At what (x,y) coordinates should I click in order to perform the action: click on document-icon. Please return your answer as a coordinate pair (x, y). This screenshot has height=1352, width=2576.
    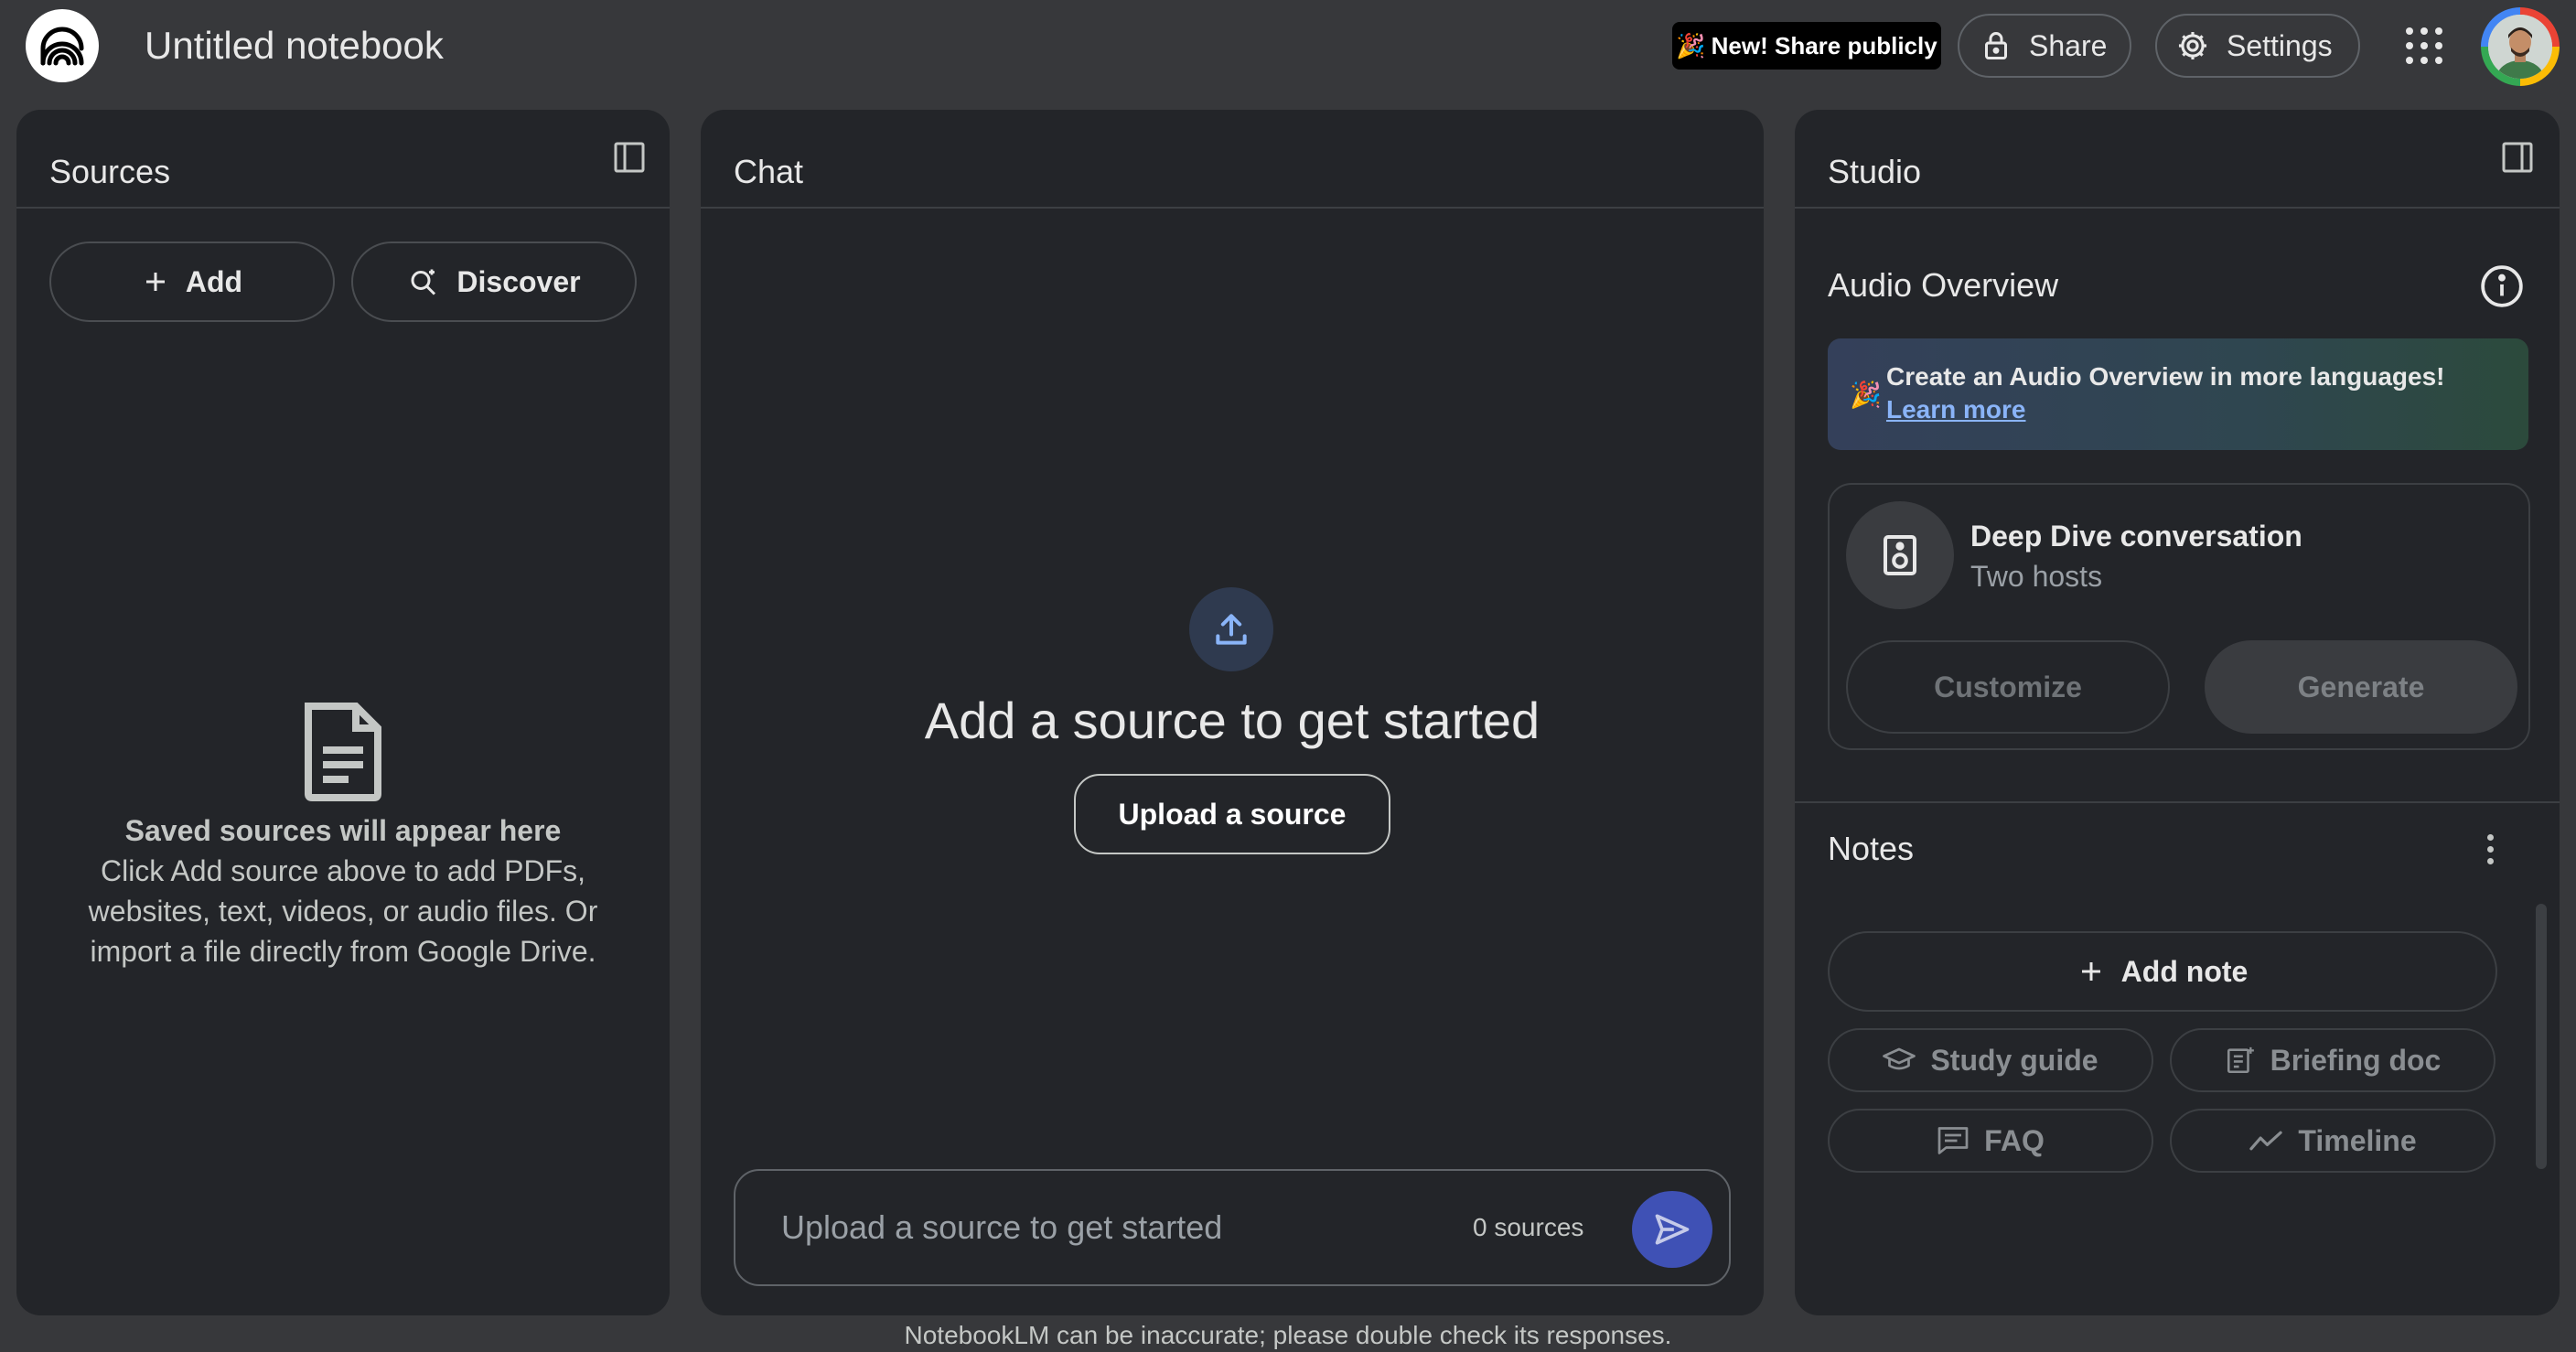
    Looking at the image, I should click on (343, 752).